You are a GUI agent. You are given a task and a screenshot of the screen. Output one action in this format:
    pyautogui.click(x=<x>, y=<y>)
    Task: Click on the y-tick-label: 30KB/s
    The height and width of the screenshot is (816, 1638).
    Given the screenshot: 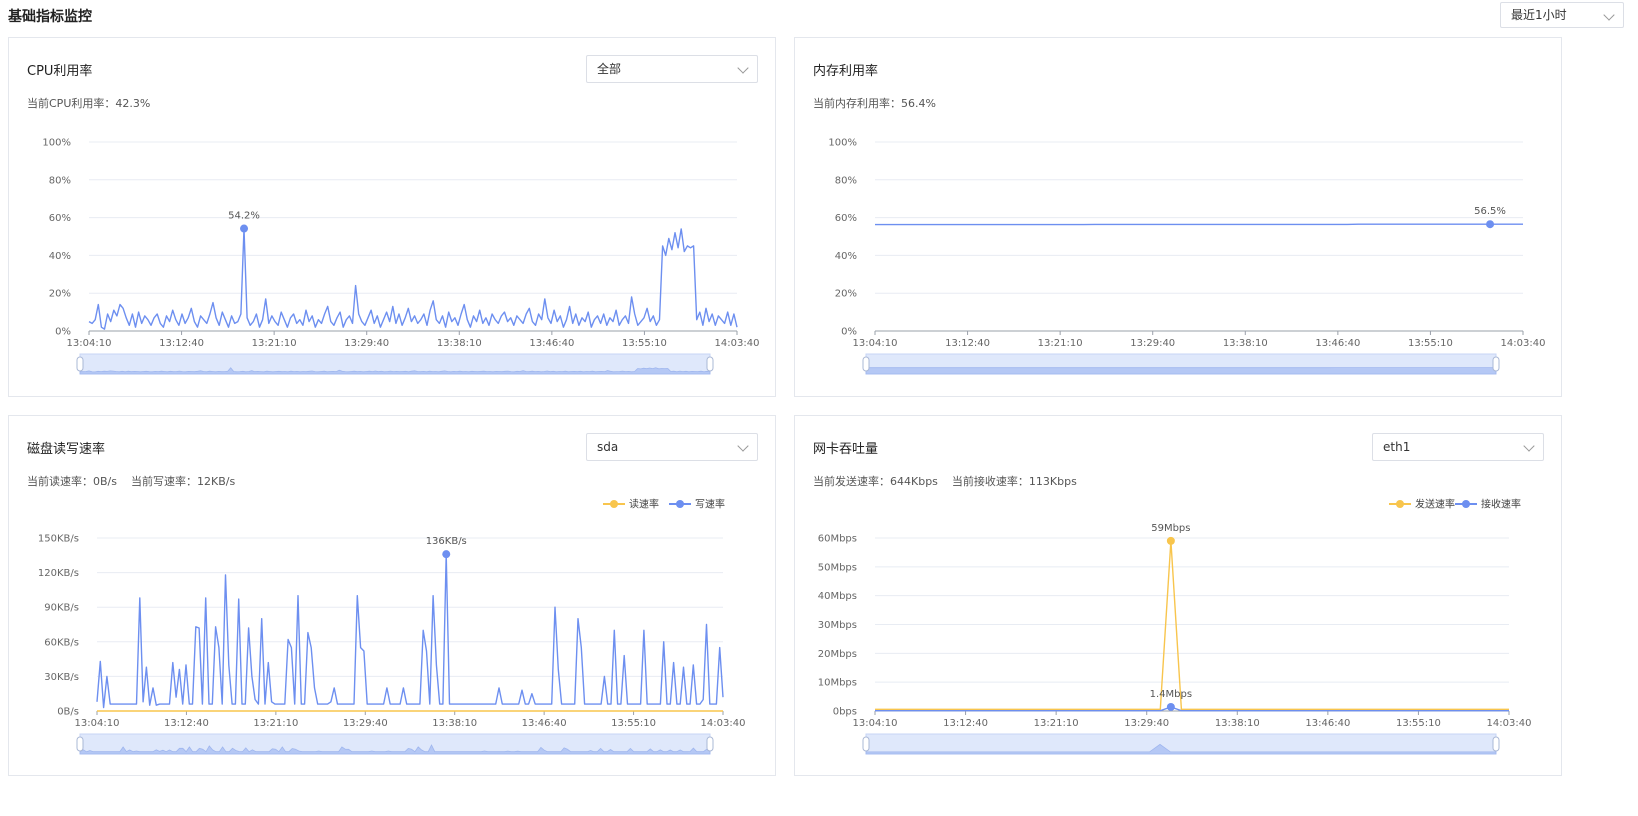 What is the action you would take?
    pyautogui.click(x=61, y=677)
    